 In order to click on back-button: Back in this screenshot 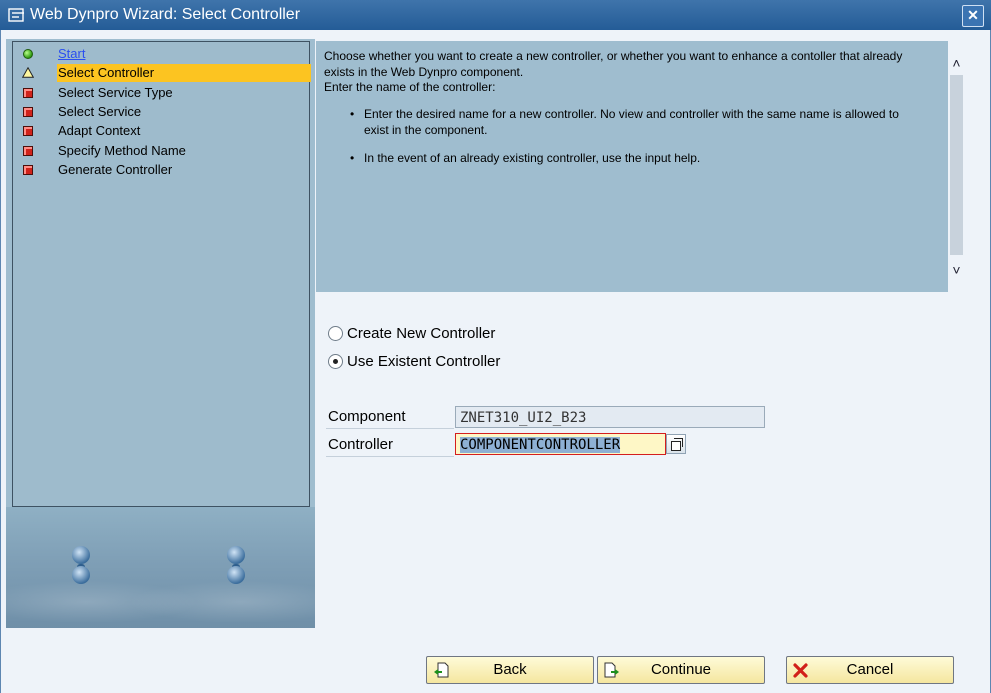, I will do `click(510, 670)`.